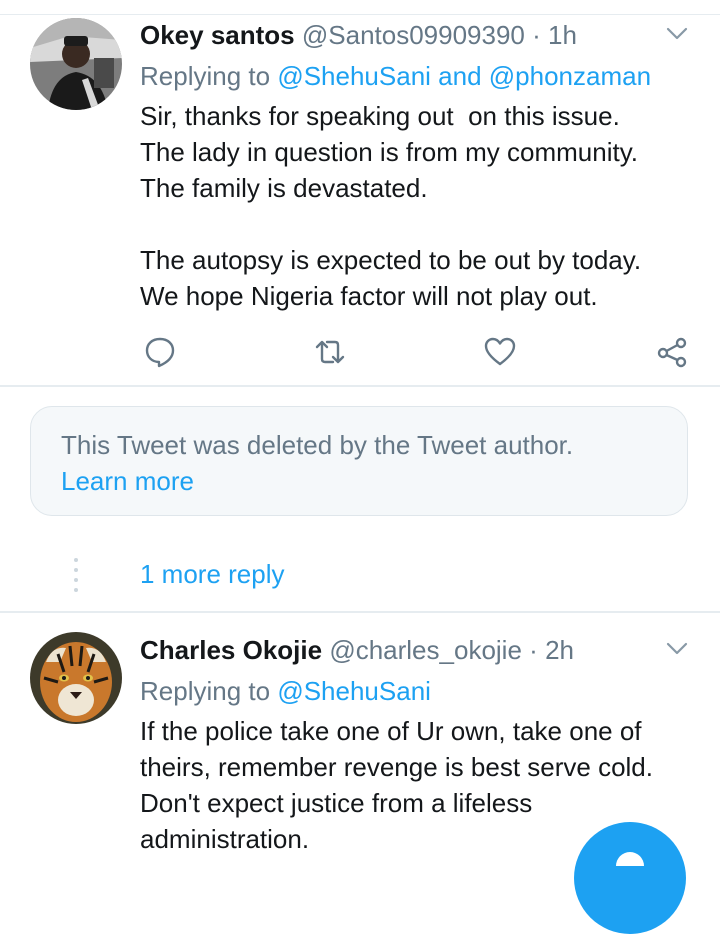 Image resolution: width=720 pixels, height=934 pixels. What do you see at coordinates (212, 574) in the screenshot?
I see `more-replies-link: 1 more reply` at bounding box center [212, 574].